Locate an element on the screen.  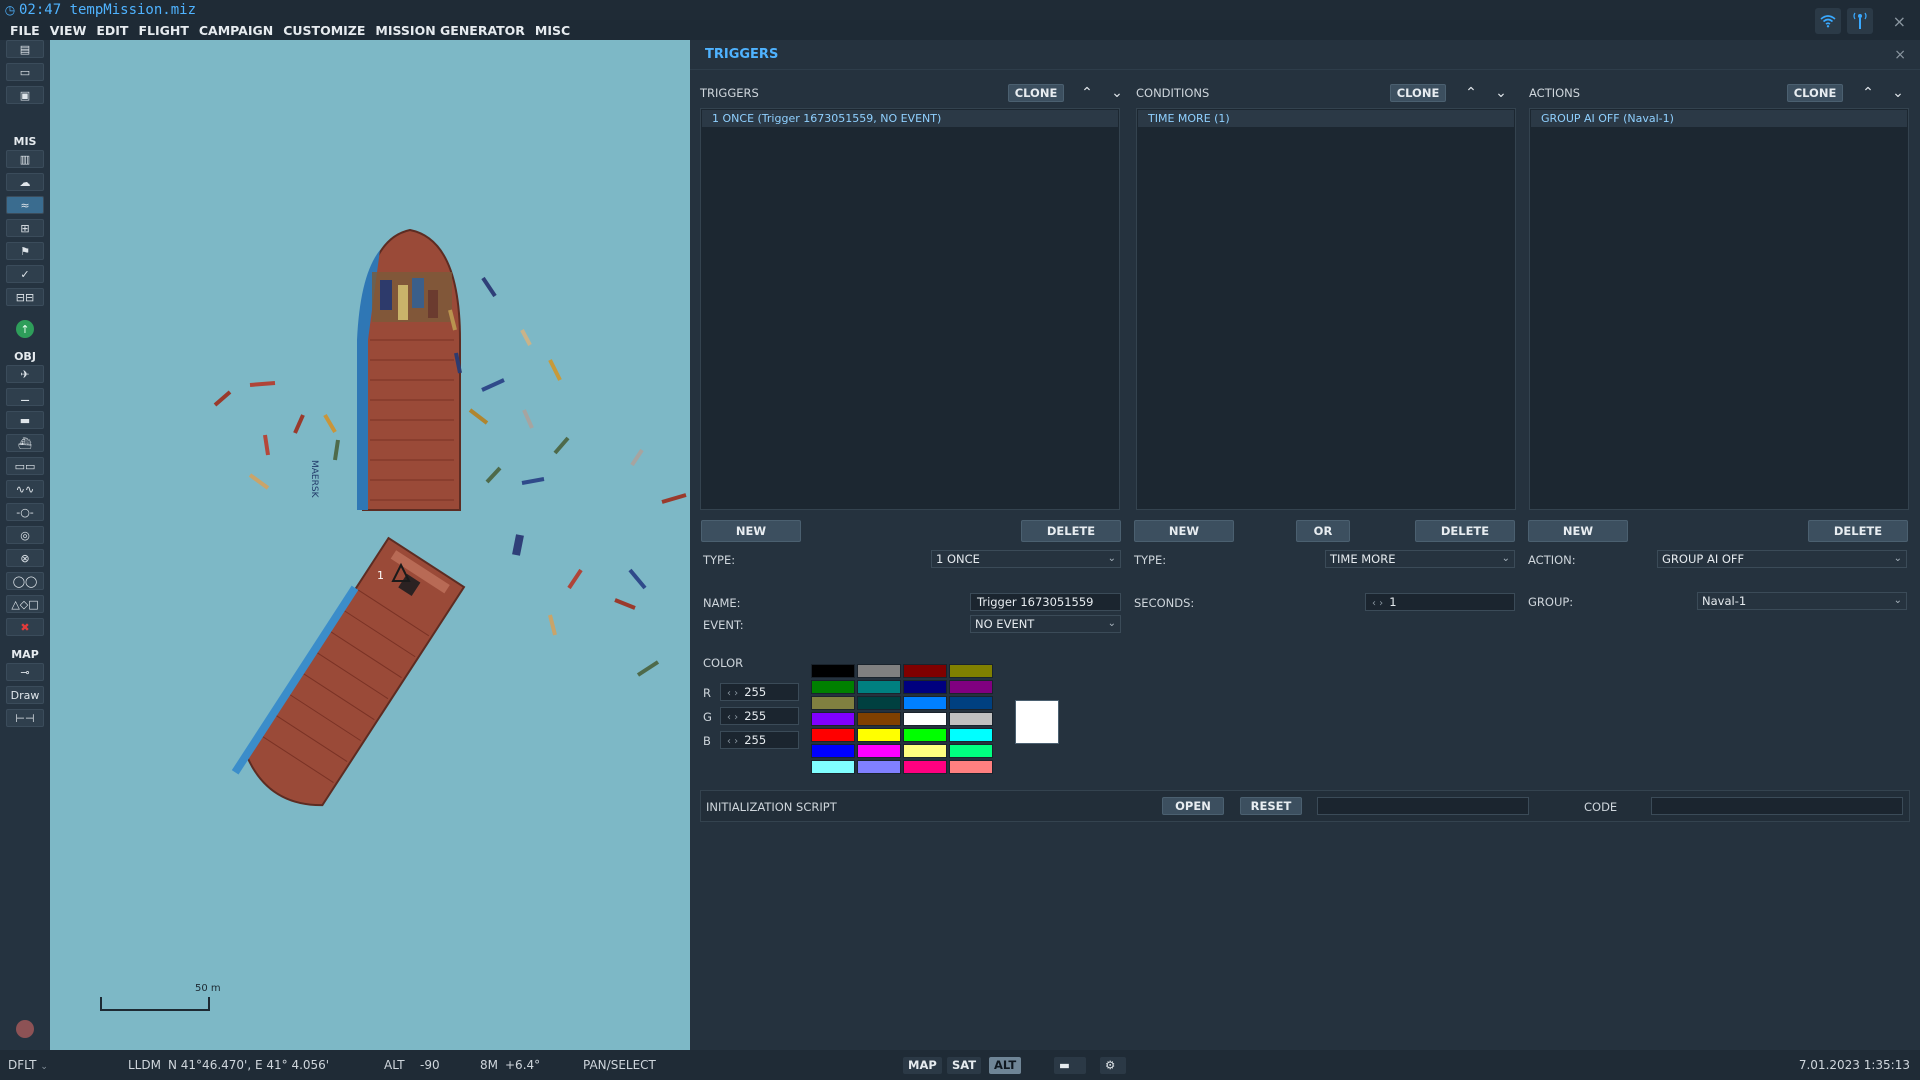
antenna-icon is located at coordinates (1859, 21).